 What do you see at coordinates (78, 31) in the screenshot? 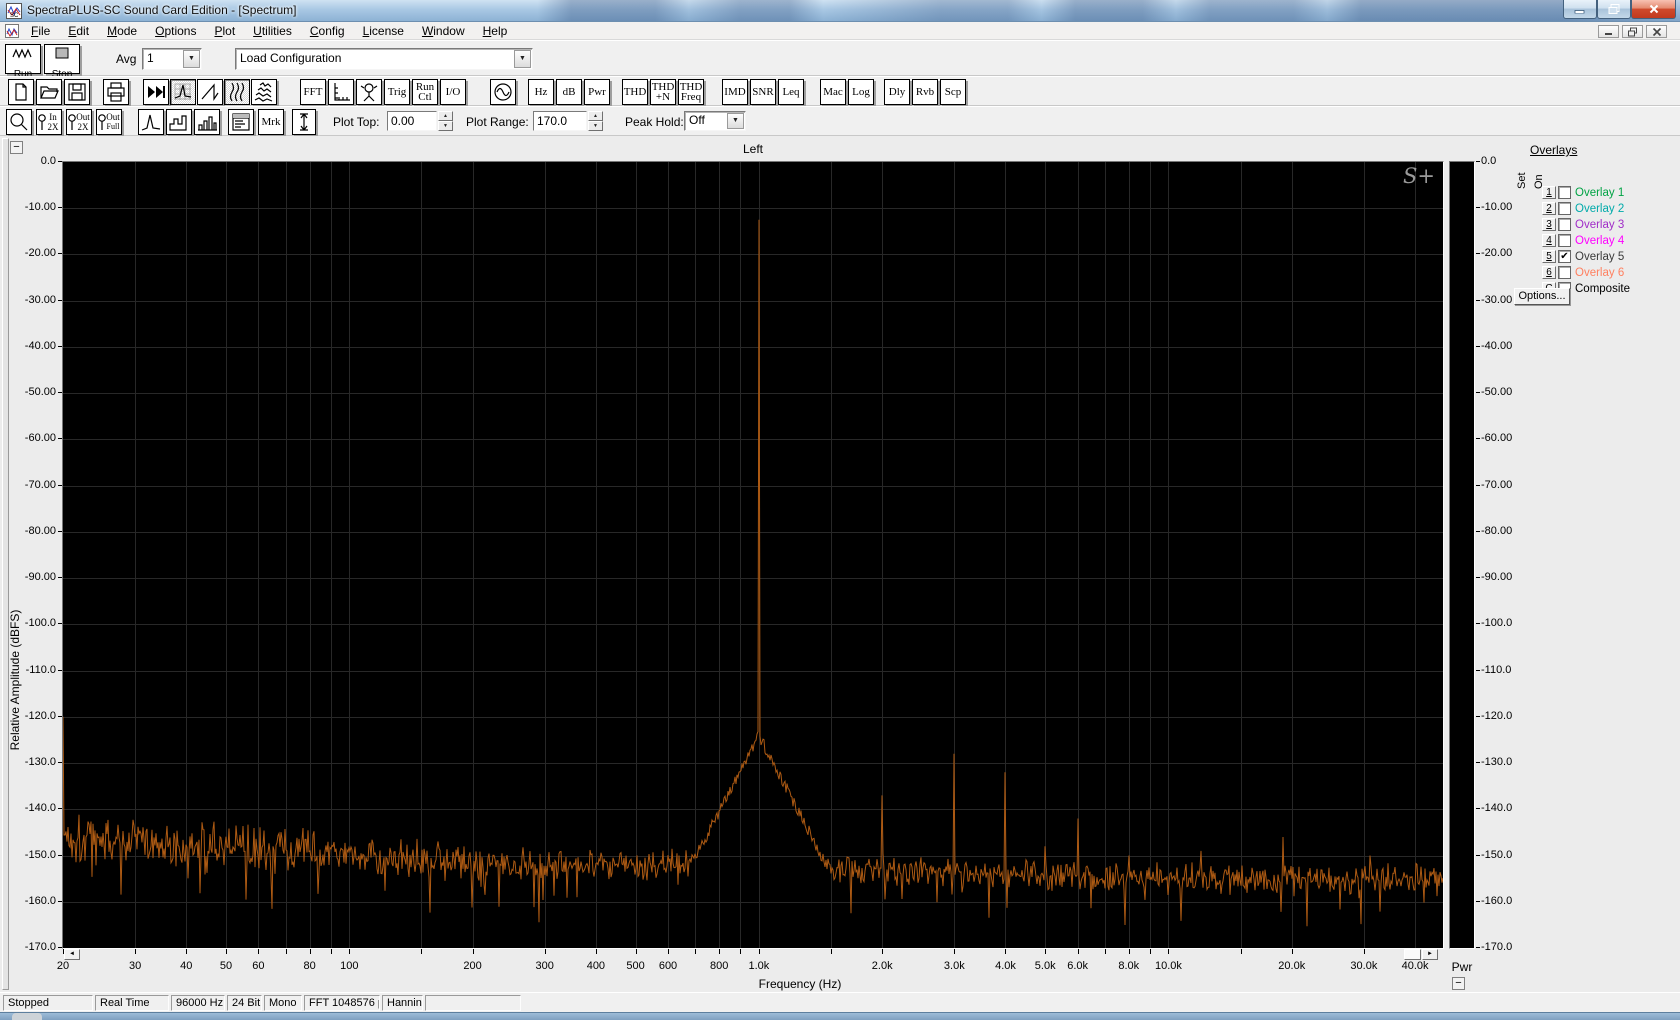
I see `menu-item-edit: Edit` at bounding box center [78, 31].